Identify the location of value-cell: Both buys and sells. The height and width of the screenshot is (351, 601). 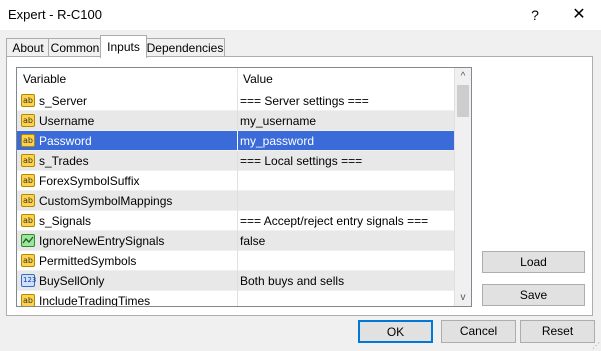
(345, 281).